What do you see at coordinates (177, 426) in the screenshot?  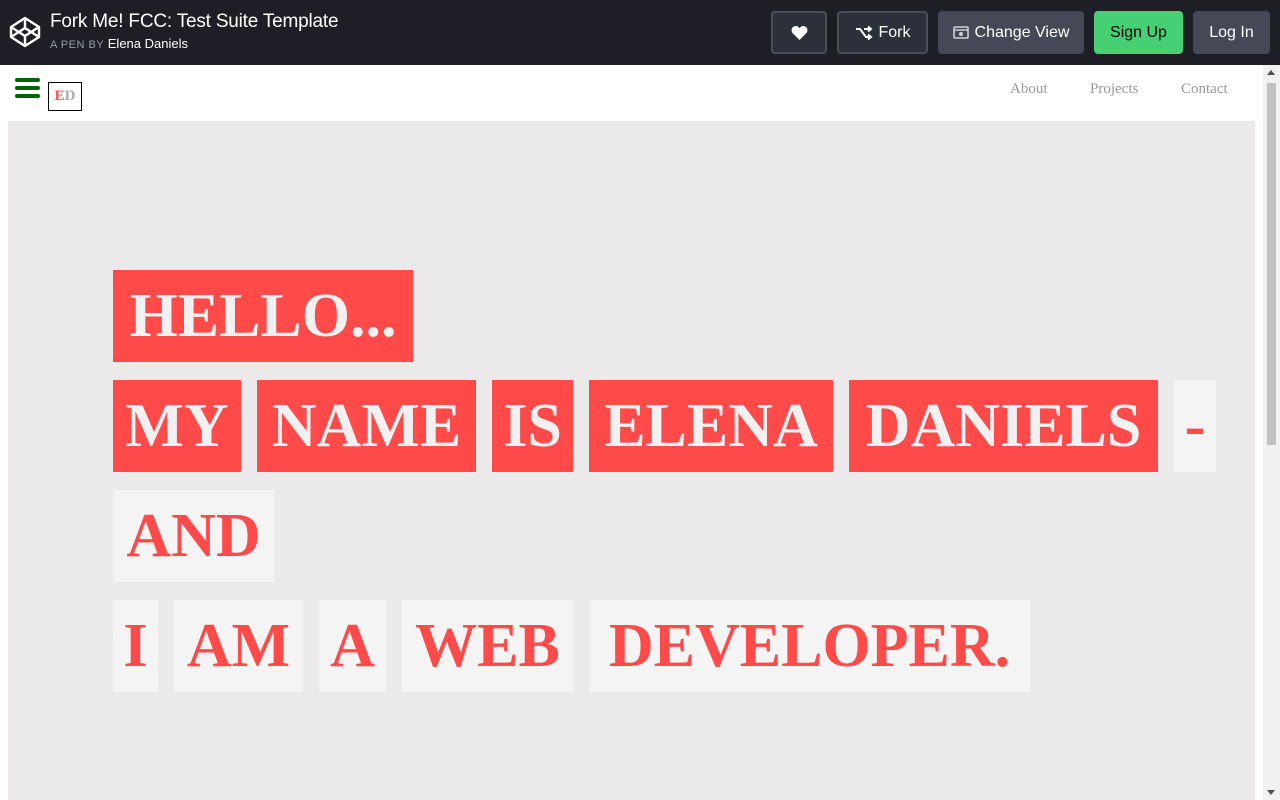 I see `hero-word: MY` at bounding box center [177, 426].